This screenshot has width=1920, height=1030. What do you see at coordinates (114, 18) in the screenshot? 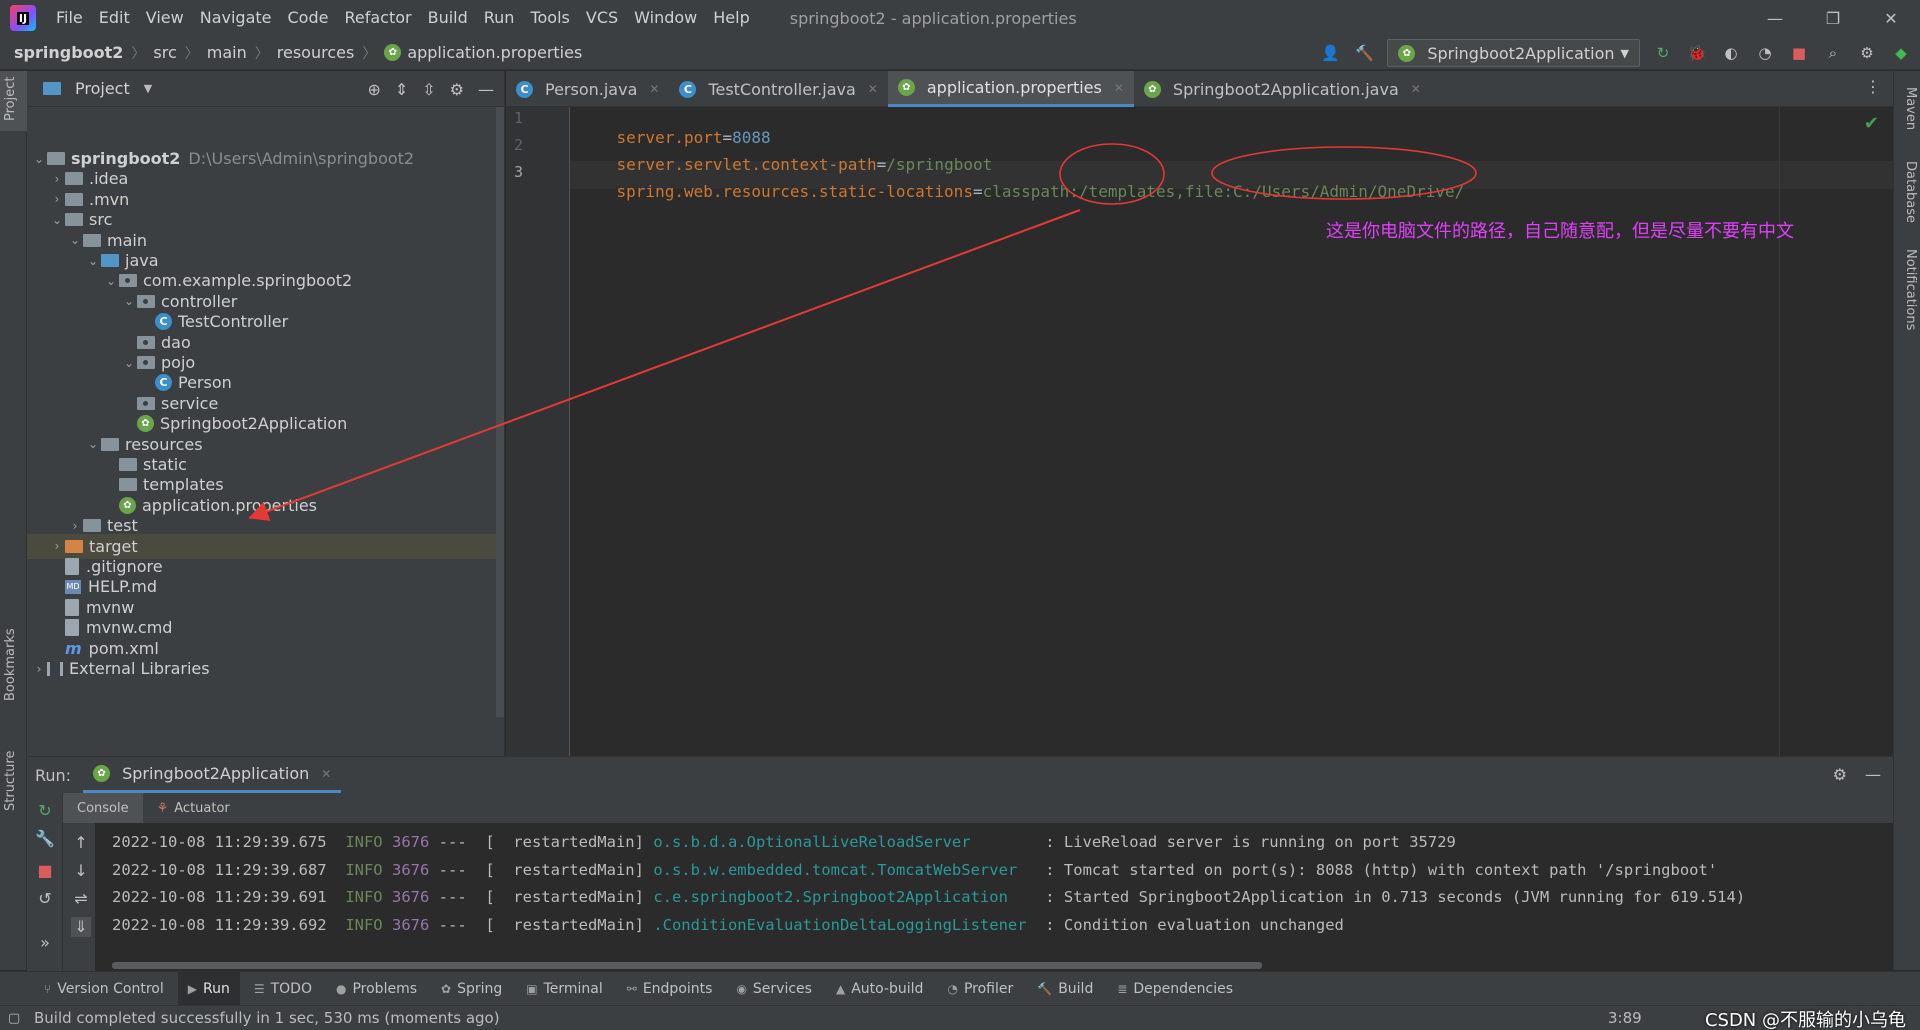
I see `menu-edit: Edit` at bounding box center [114, 18].